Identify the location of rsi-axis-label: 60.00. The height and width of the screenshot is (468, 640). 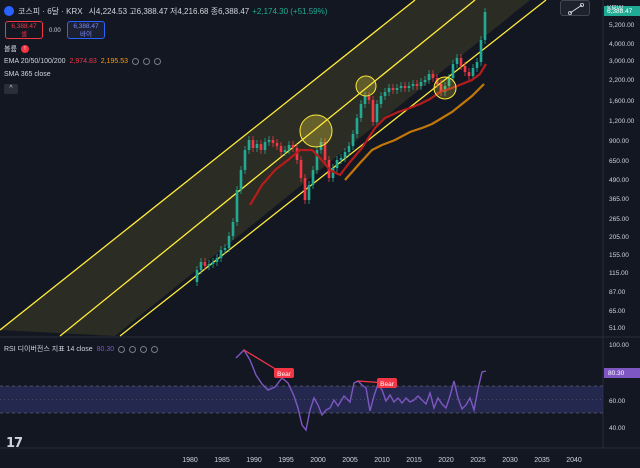
(617, 401).